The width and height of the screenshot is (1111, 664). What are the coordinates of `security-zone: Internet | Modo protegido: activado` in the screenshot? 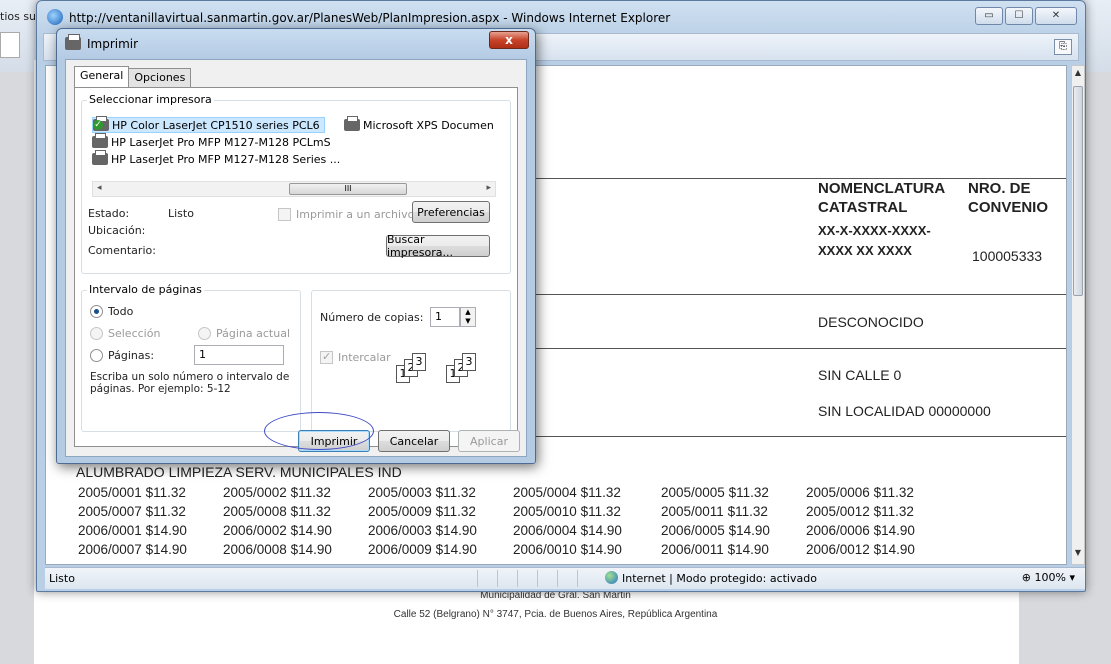 It's located at (711, 578).